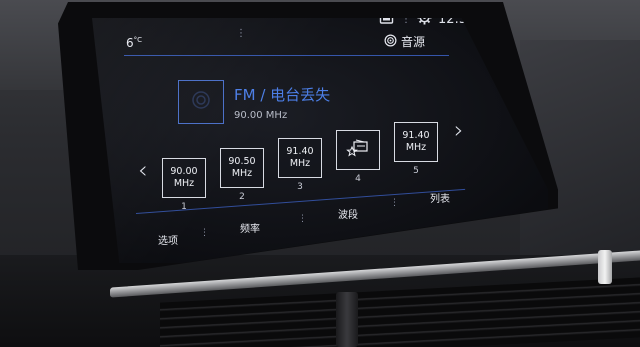 Image resolution: width=640 pixels, height=347 pixels. I want to click on preset-frequency: 90.50, so click(242, 162).